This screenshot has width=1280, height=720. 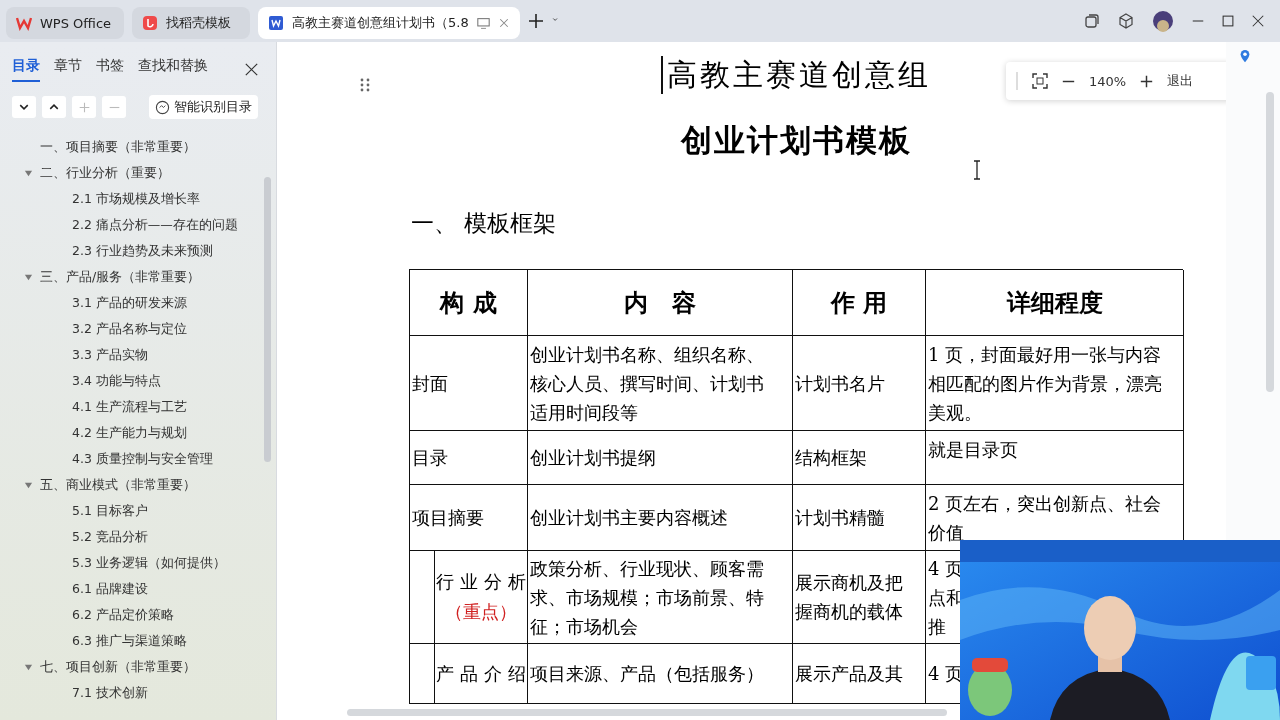 I want to click on table-cell: 创业计划书主要内容概述, so click(x=660, y=518).